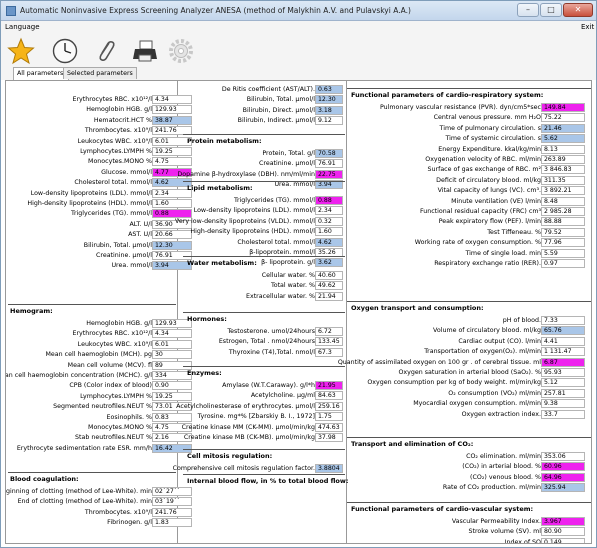  I want to click on parameter-value: 1 131.47, so click(563, 352).